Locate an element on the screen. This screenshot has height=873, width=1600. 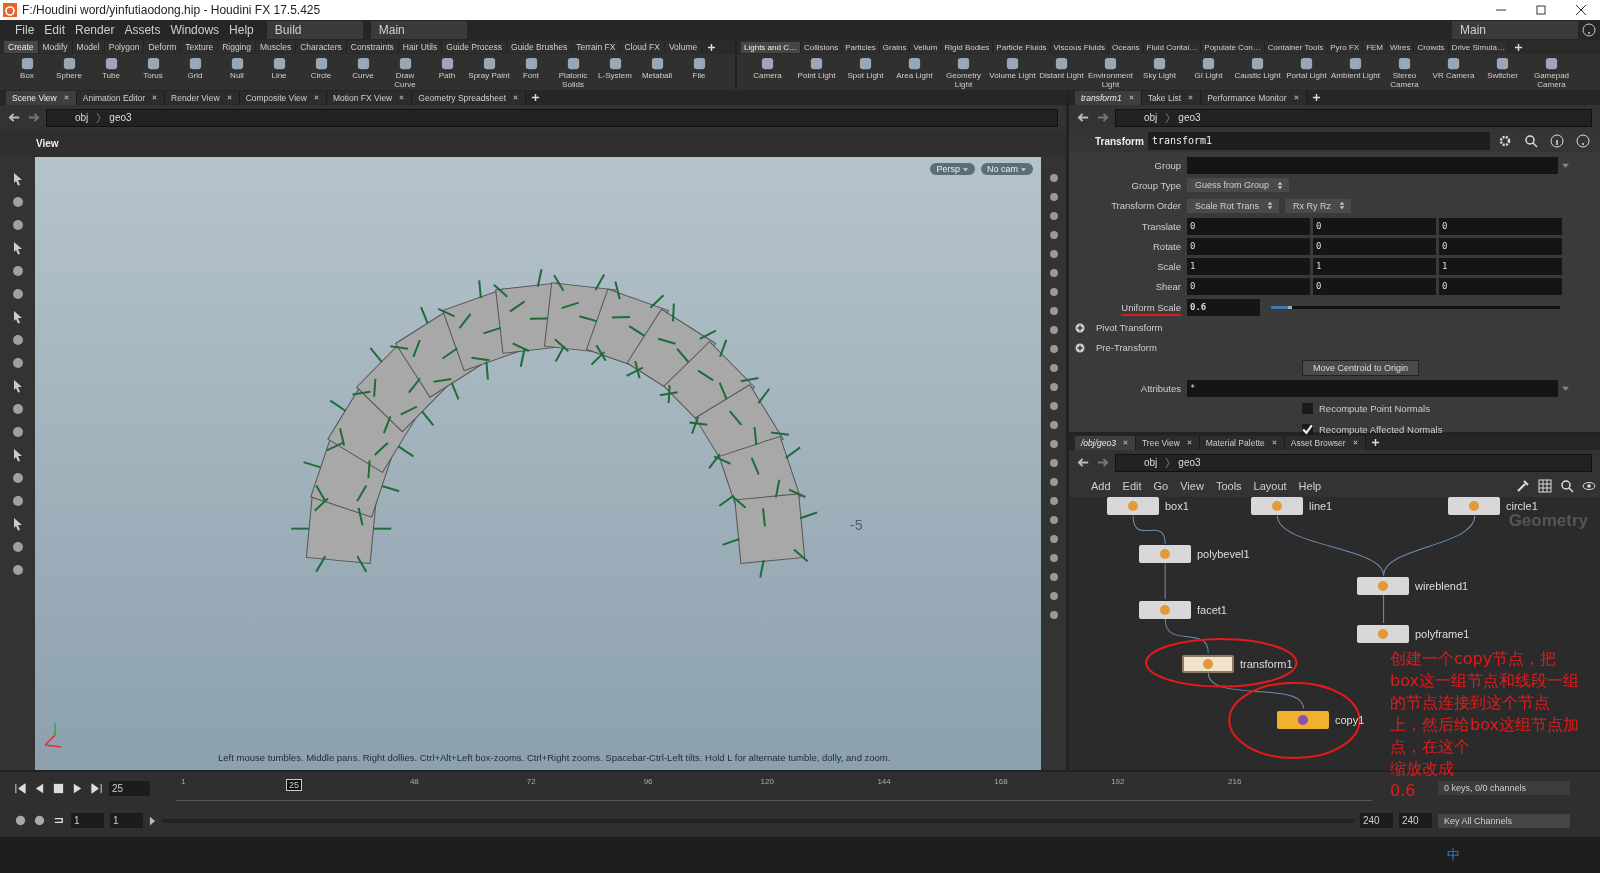
shelf-tool: Distant Light is located at coordinates (1061, 68).